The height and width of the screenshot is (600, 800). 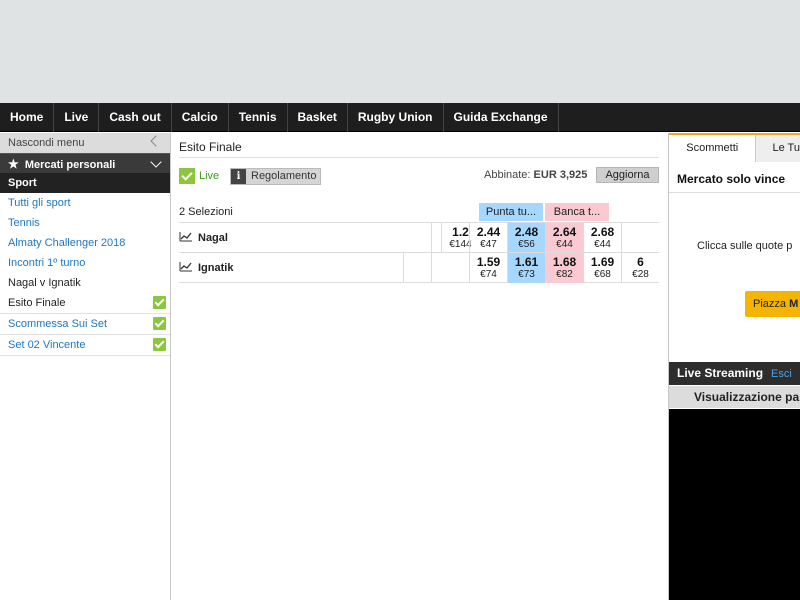 What do you see at coordinates (37, 303) in the screenshot?
I see `sidebar-market-label: Esito Finale` at bounding box center [37, 303].